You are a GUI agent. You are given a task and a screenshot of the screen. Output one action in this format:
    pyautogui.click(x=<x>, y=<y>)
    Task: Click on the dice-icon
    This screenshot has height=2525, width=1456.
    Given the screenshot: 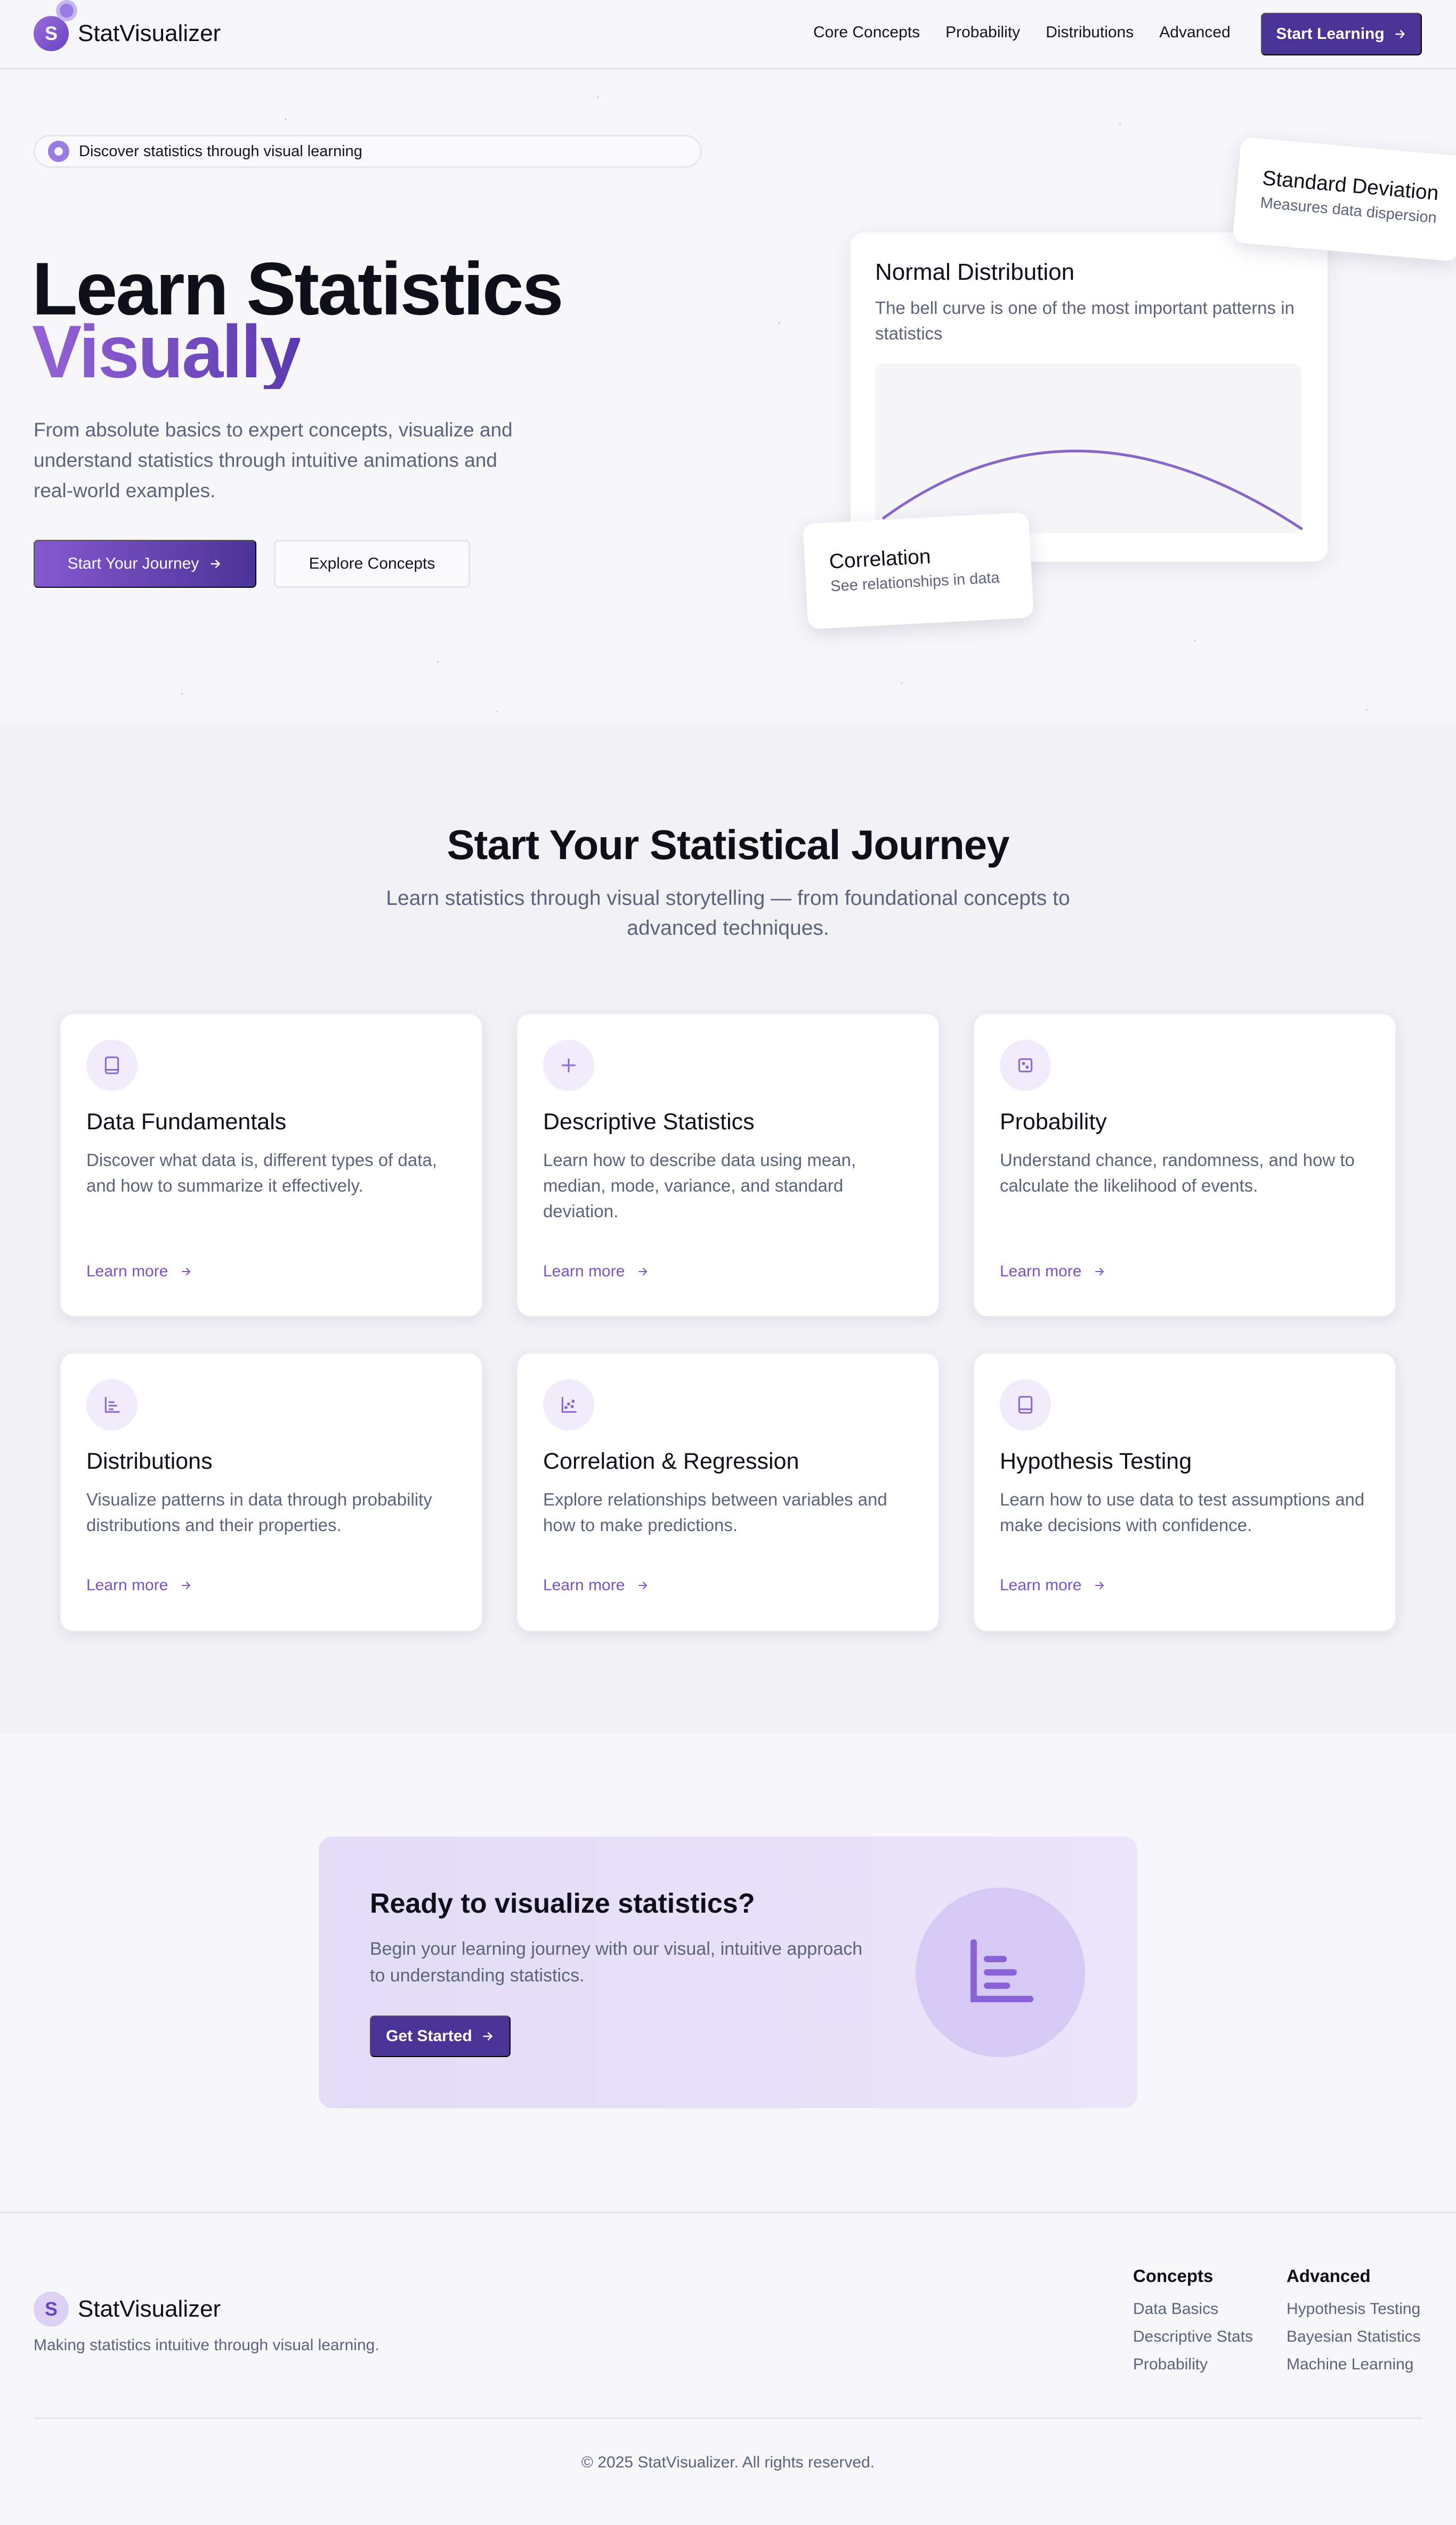 What is the action you would take?
    pyautogui.click(x=1025, y=1065)
    